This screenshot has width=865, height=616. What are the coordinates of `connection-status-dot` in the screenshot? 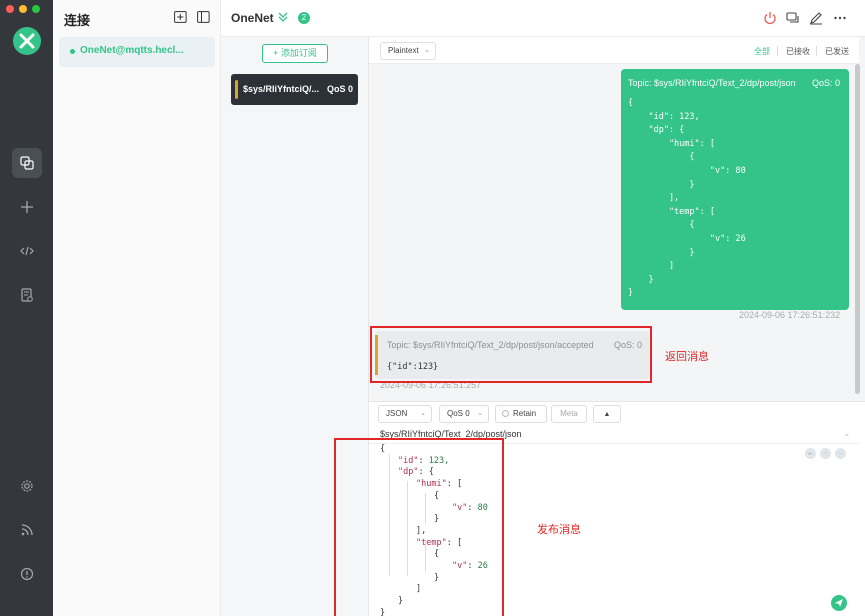 It's located at (72, 51).